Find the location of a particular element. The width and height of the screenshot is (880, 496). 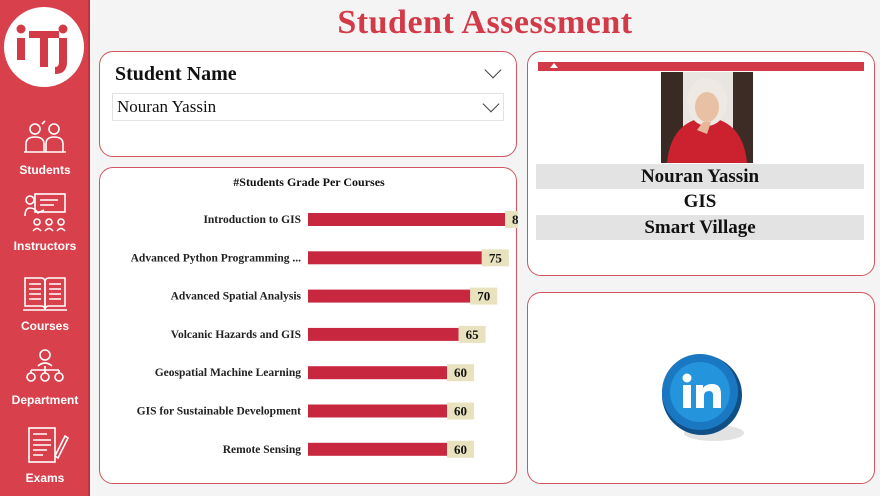

category-label: Introduction to GIS is located at coordinates (252, 220).